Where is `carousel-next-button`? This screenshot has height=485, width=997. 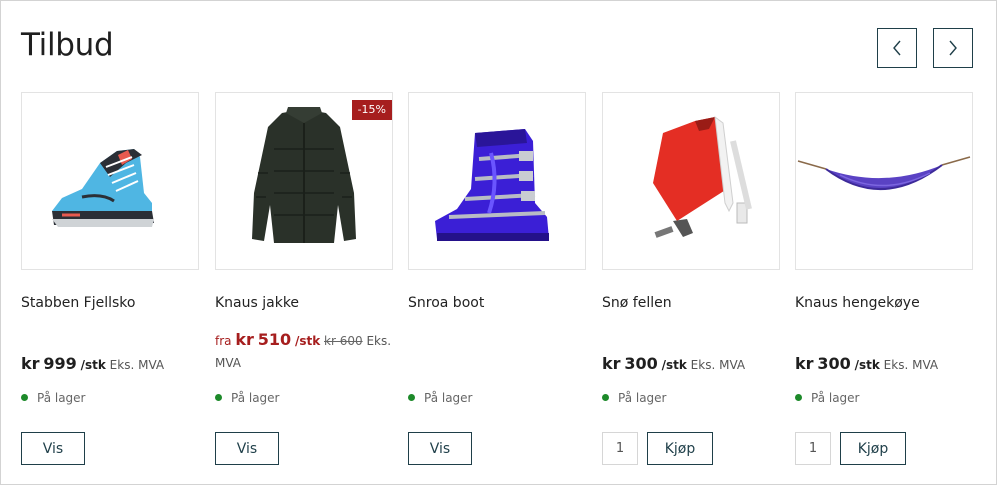 carousel-next-button is located at coordinates (953, 48).